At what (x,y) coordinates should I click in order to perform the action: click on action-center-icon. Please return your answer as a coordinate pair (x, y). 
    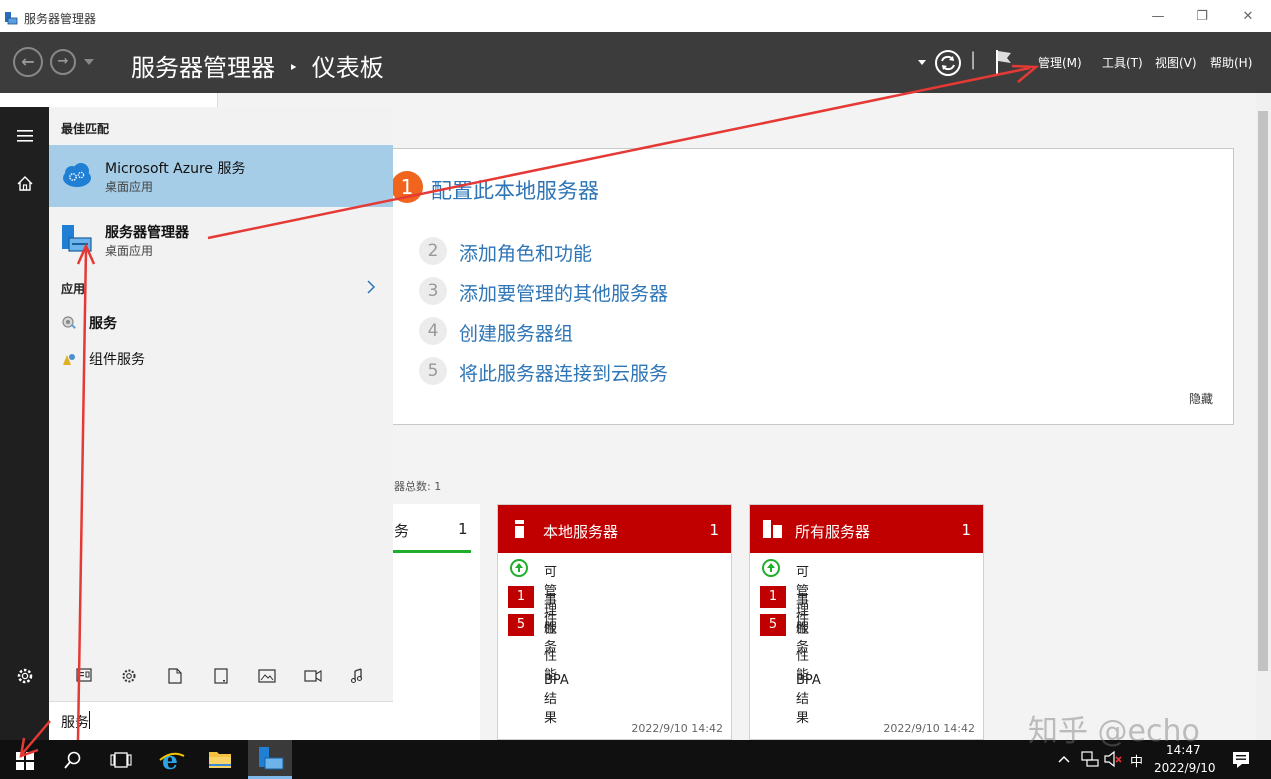
    Looking at the image, I should click on (1241, 760).